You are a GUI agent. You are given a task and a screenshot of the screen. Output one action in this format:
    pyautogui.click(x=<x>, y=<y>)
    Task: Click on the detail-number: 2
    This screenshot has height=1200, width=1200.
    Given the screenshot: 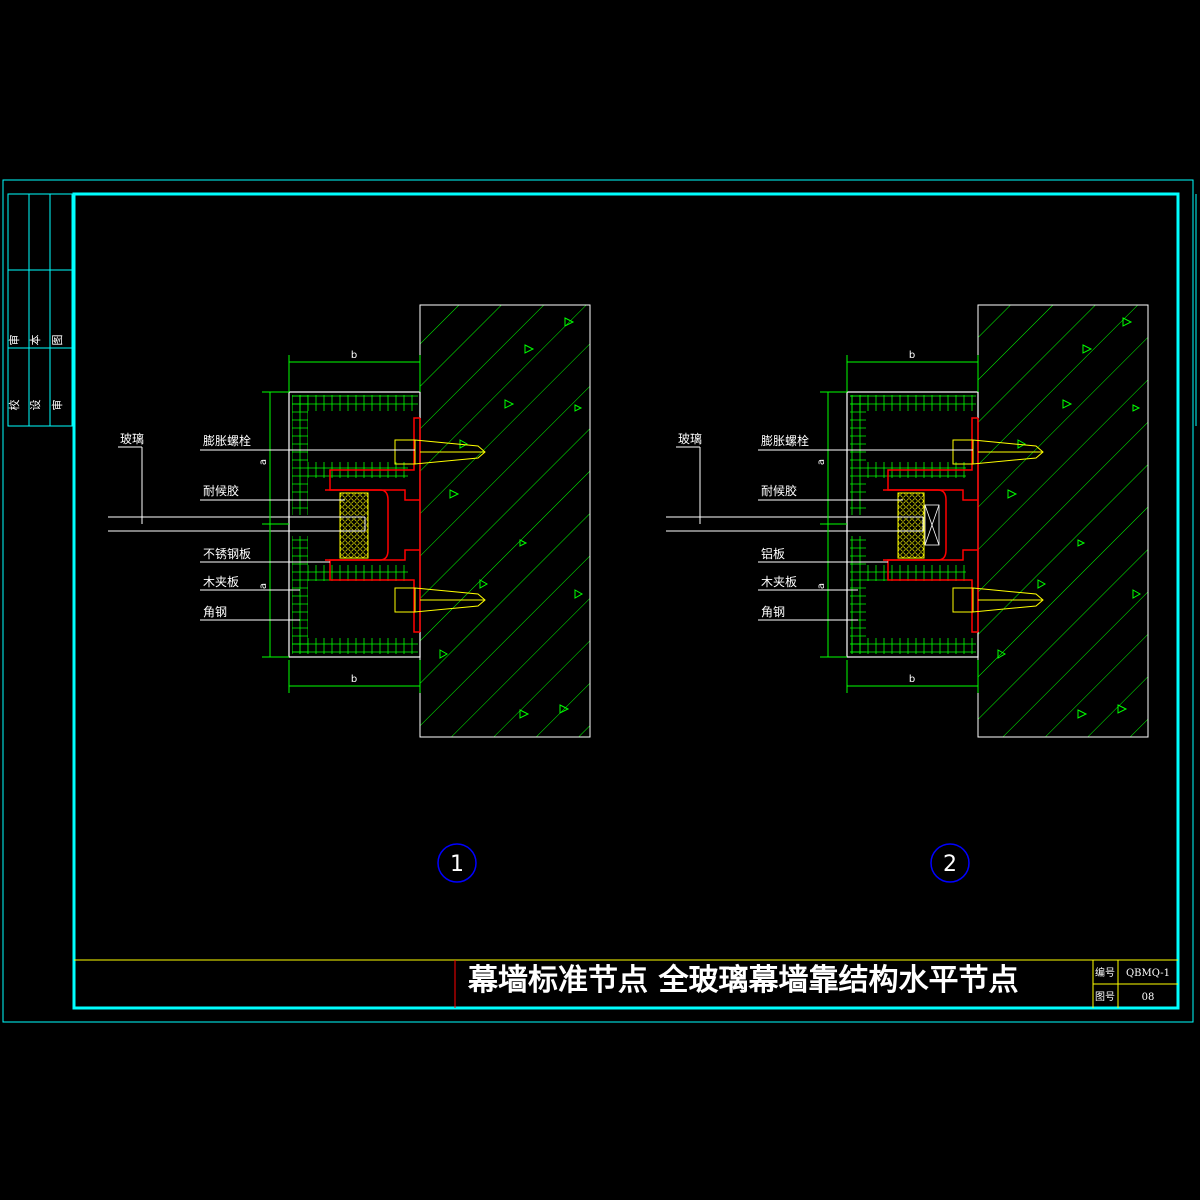 What is the action you would take?
    pyautogui.click(x=950, y=864)
    